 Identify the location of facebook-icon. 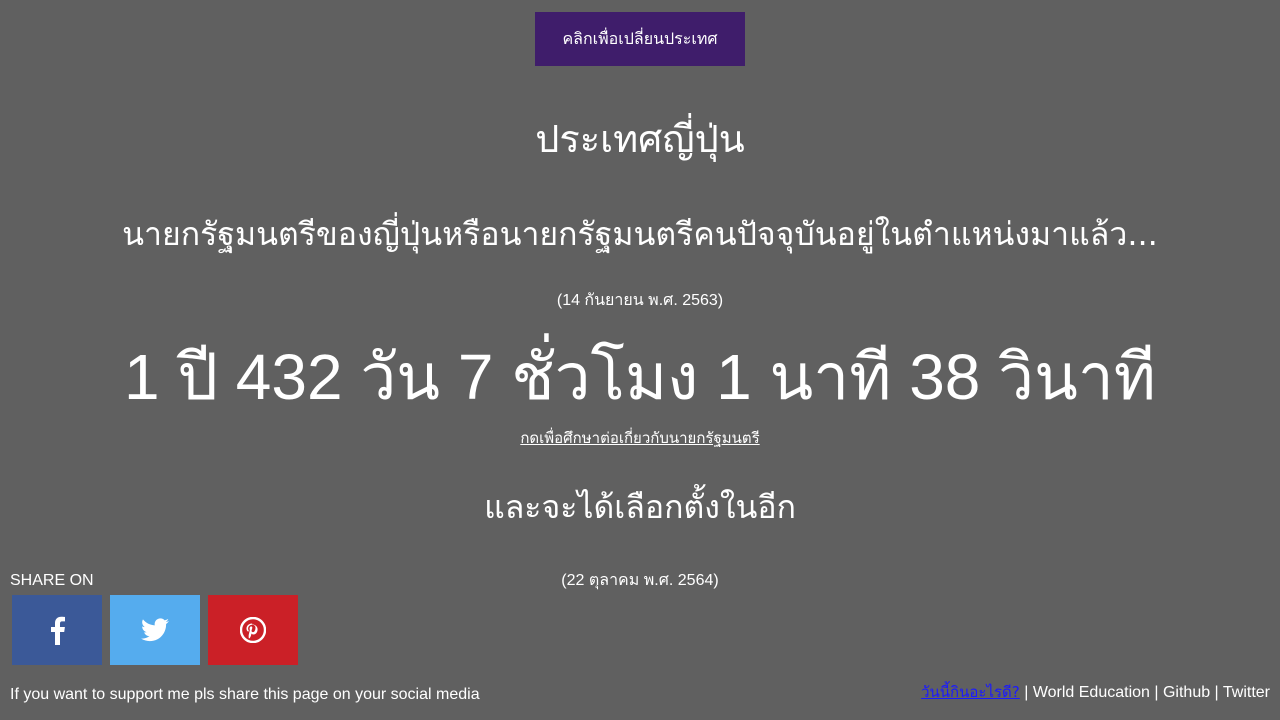
(57, 630).